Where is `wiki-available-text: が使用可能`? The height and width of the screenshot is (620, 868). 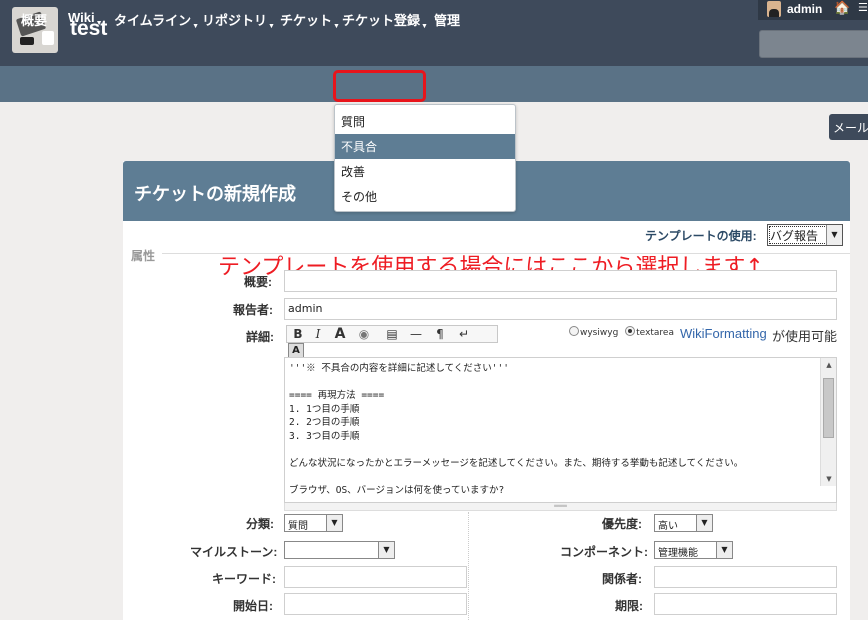 wiki-available-text: が使用可能 is located at coordinates (805, 337).